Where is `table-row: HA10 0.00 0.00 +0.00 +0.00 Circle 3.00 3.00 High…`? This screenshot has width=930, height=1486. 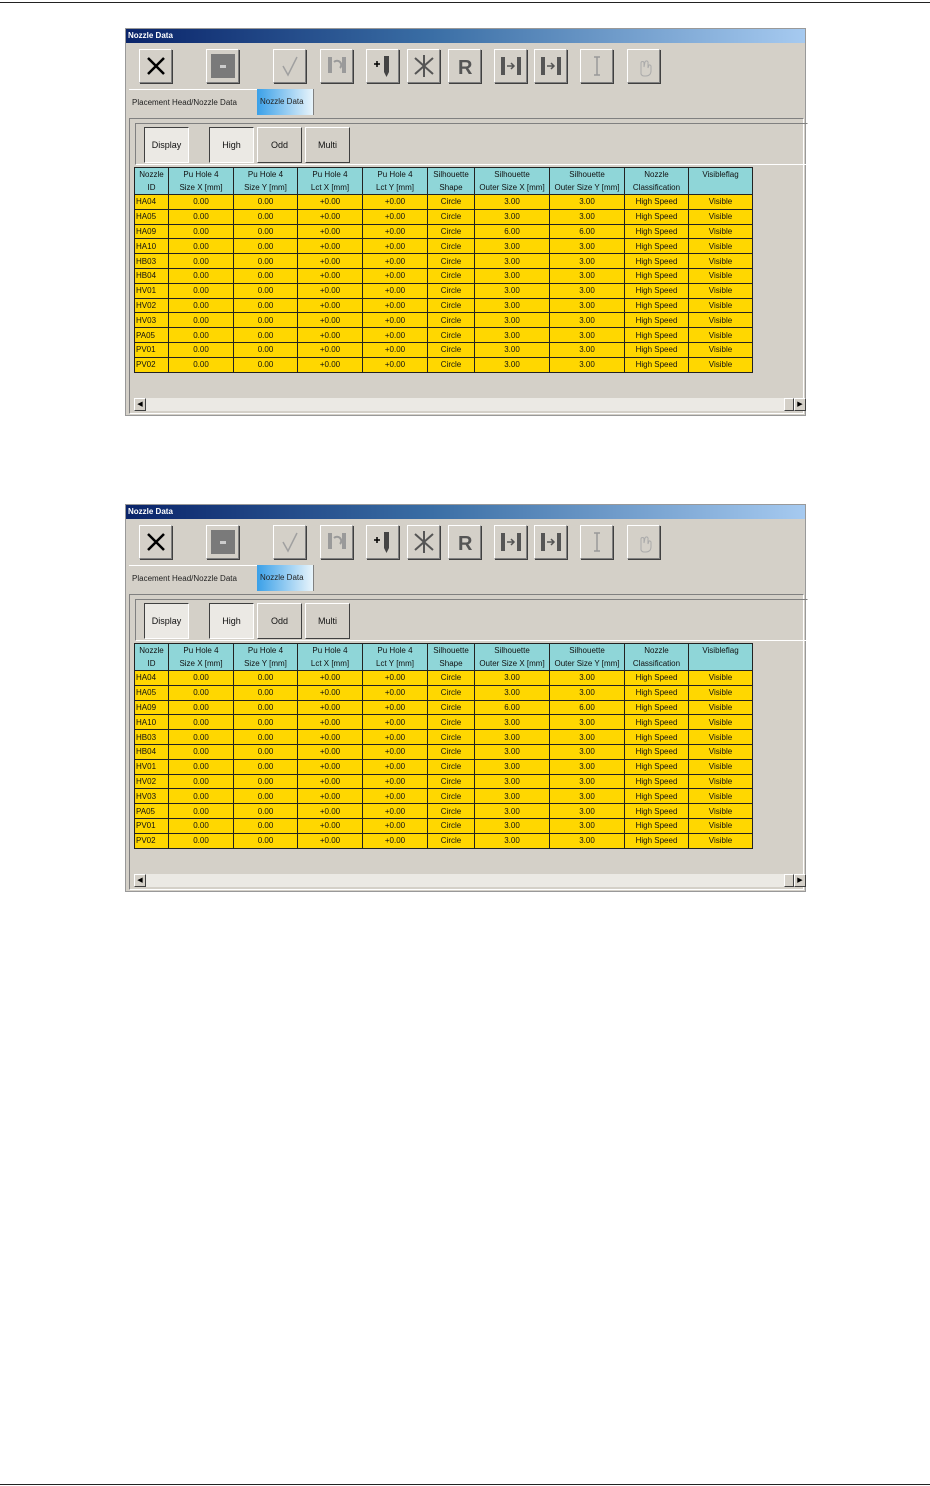
table-row: HA10 0.00 0.00 +0.00 +0.00 Circle 3.00 3.00 High… is located at coordinates (443, 722).